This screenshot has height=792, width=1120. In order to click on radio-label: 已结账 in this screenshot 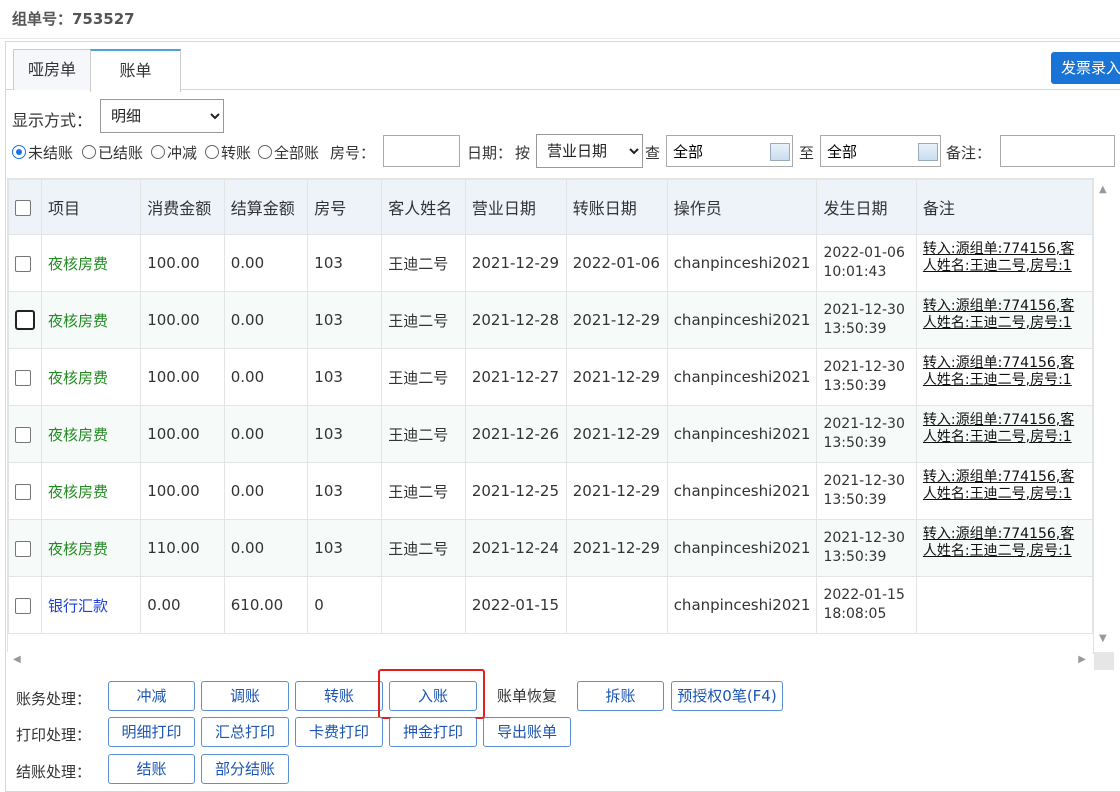, I will do `click(121, 153)`.